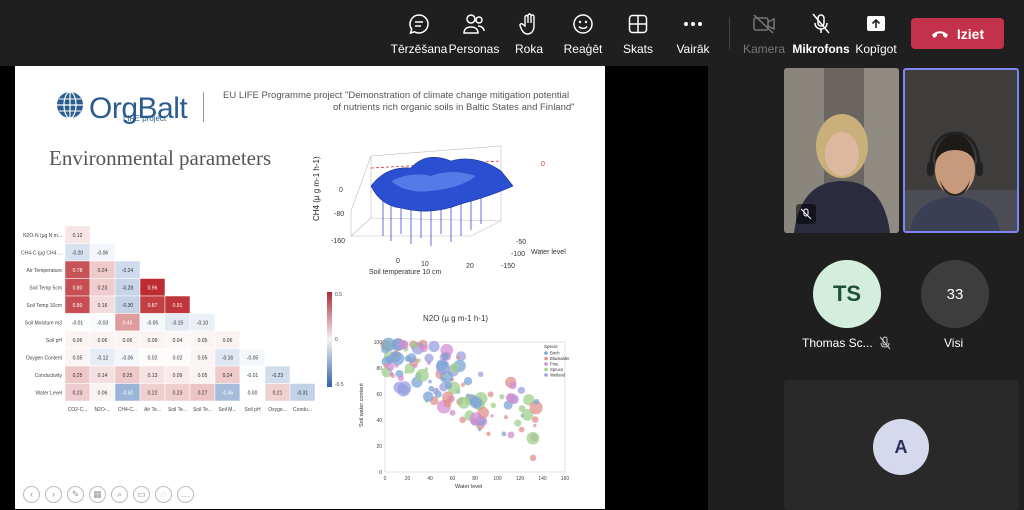 The width and height of the screenshot is (1024, 510). What do you see at coordinates (153, 393) in the screenshot?
I see `matrix-cell-value: 0.22` at bounding box center [153, 393].